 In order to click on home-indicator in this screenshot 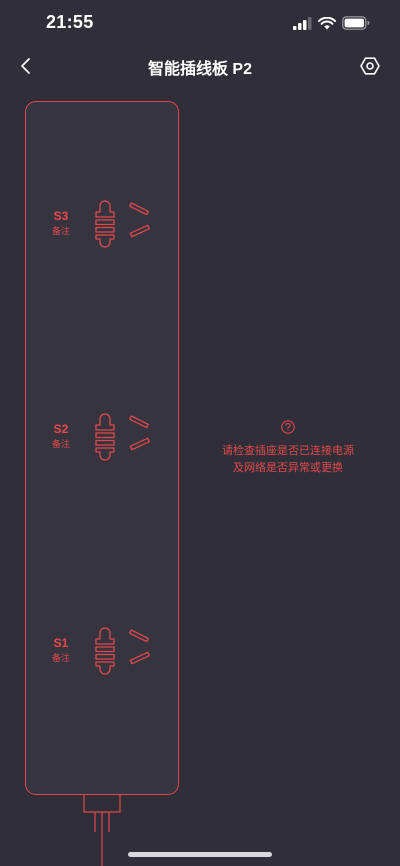, I will do `click(200, 854)`.